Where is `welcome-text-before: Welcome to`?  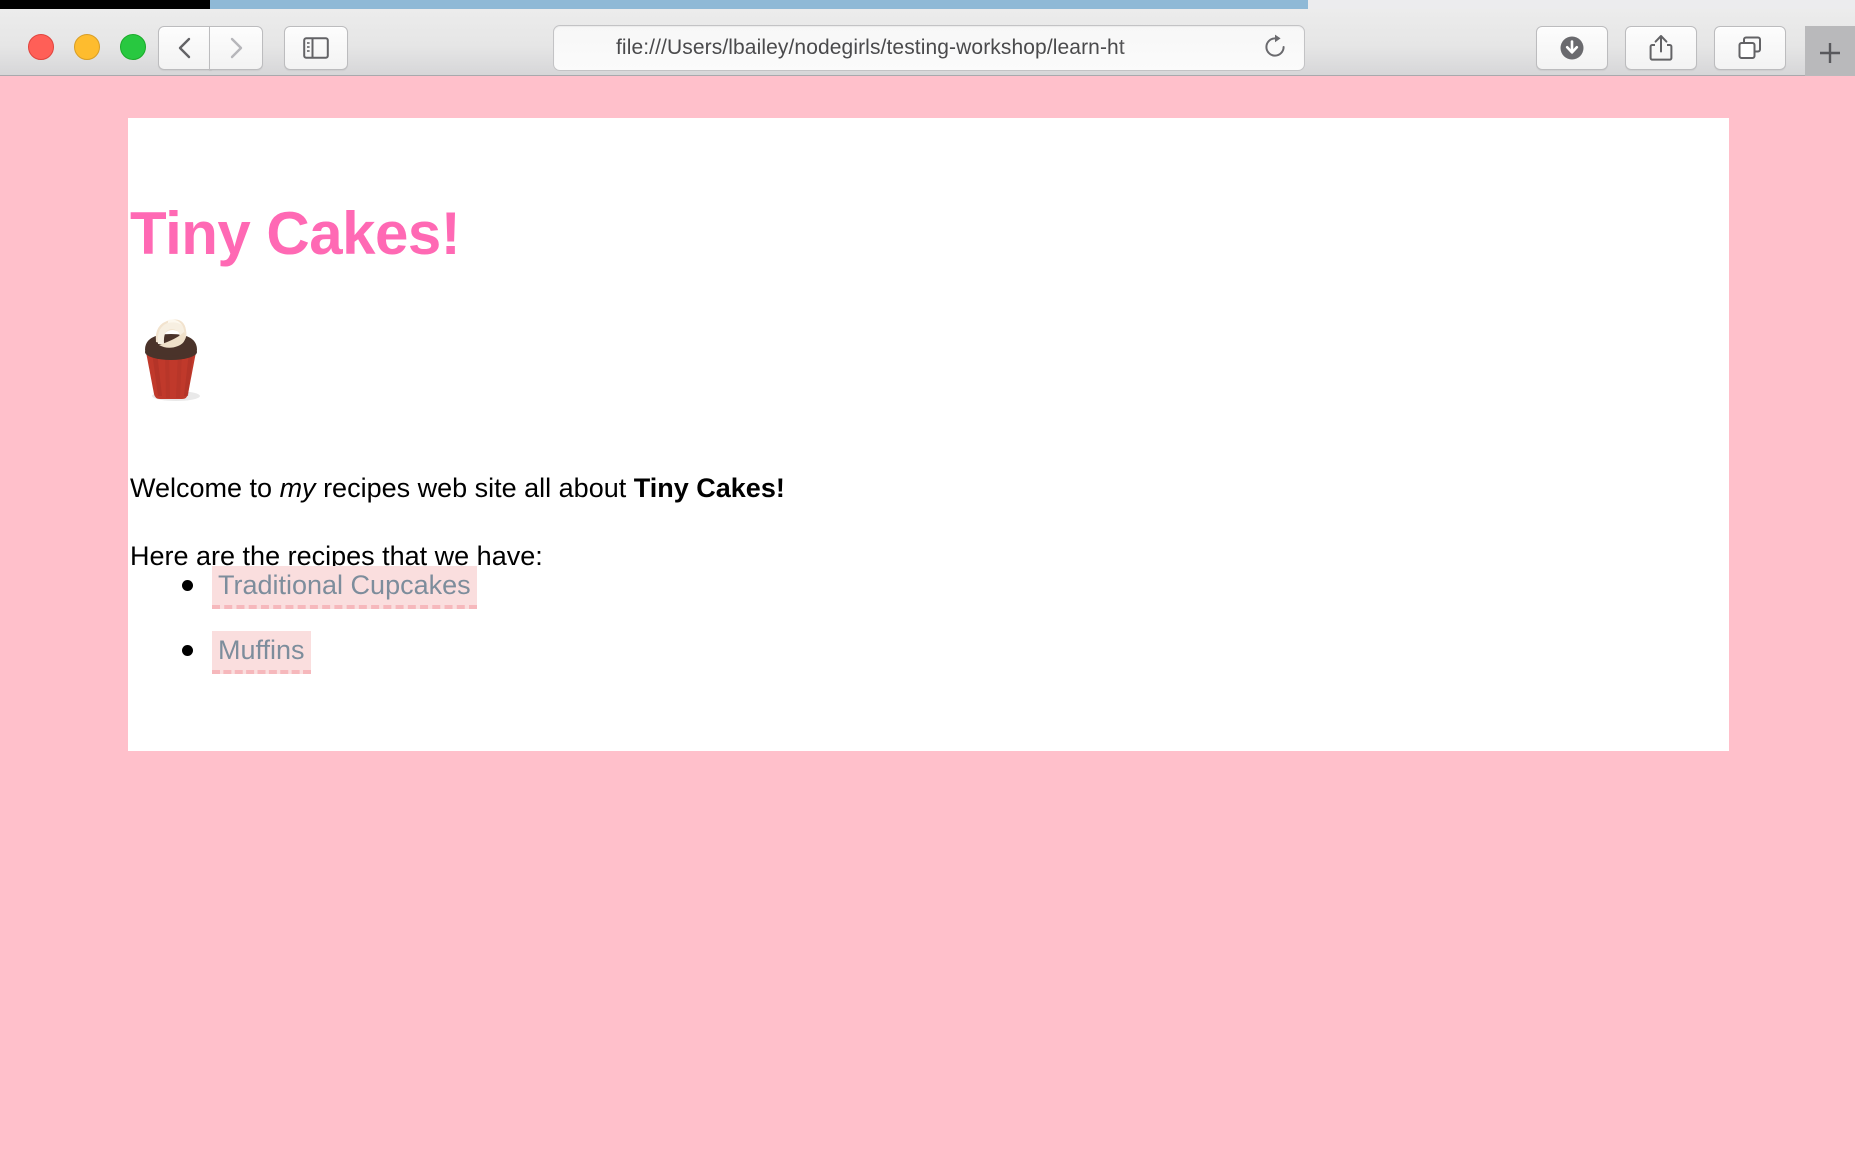 welcome-text-before: Welcome to is located at coordinates (205, 488).